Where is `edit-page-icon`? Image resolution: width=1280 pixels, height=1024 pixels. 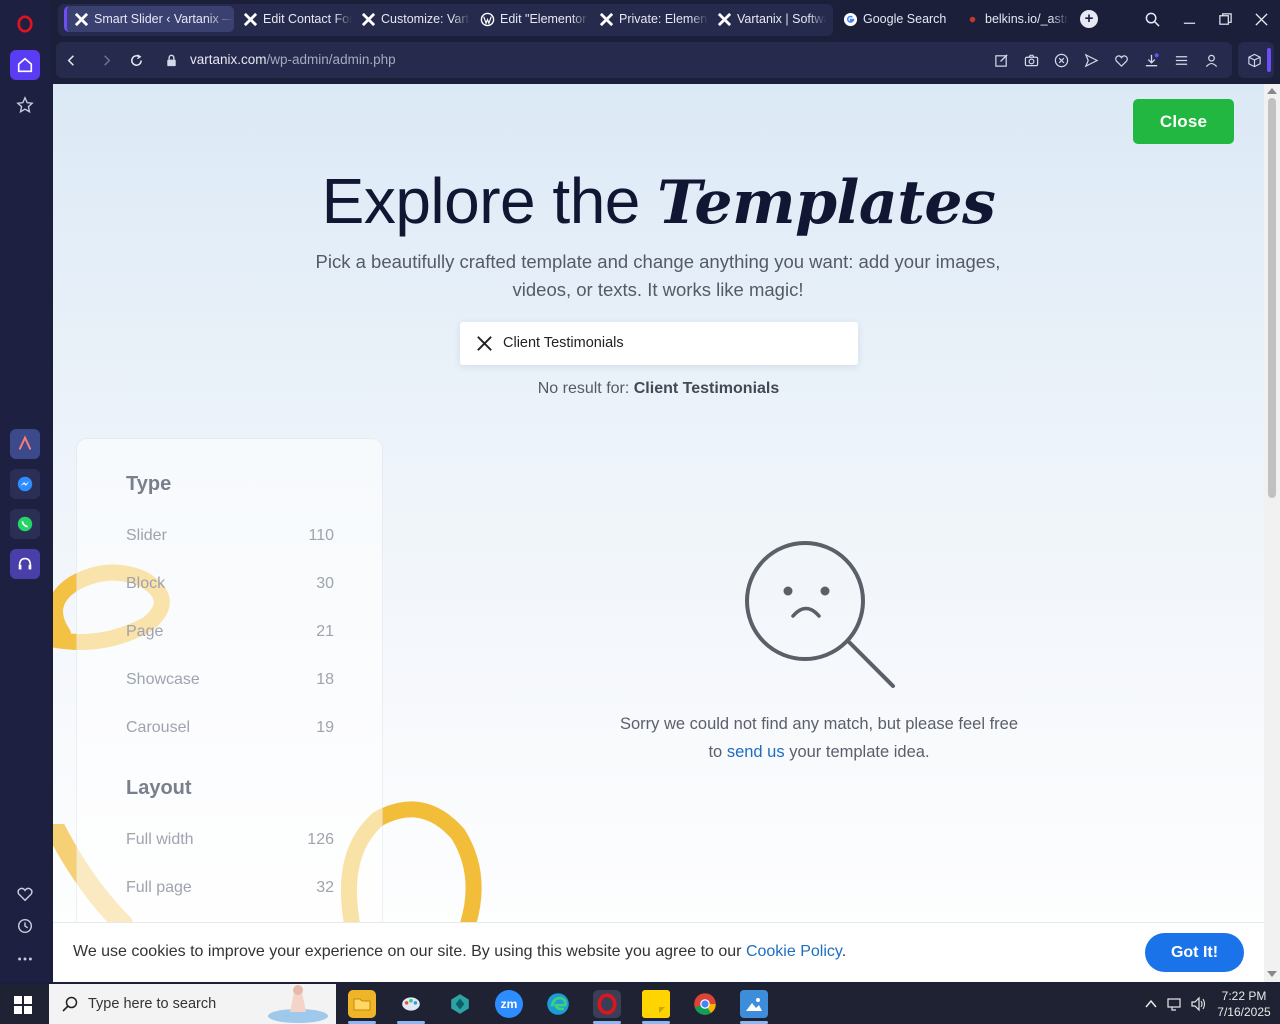 edit-page-icon is located at coordinates (1001, 60).